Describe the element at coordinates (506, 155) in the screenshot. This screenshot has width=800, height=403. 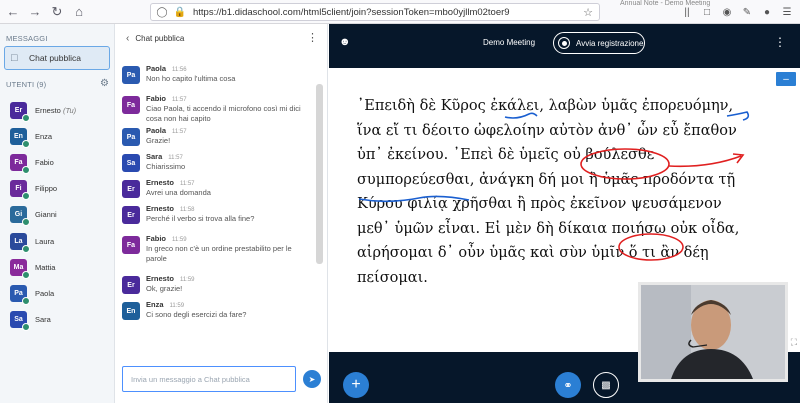
I see `slide-line: ὑπ᾿ ἐκείνου. ᾿Επεὶ δὲ ὑμεῖς οὐ βούλεσθε` at that location.